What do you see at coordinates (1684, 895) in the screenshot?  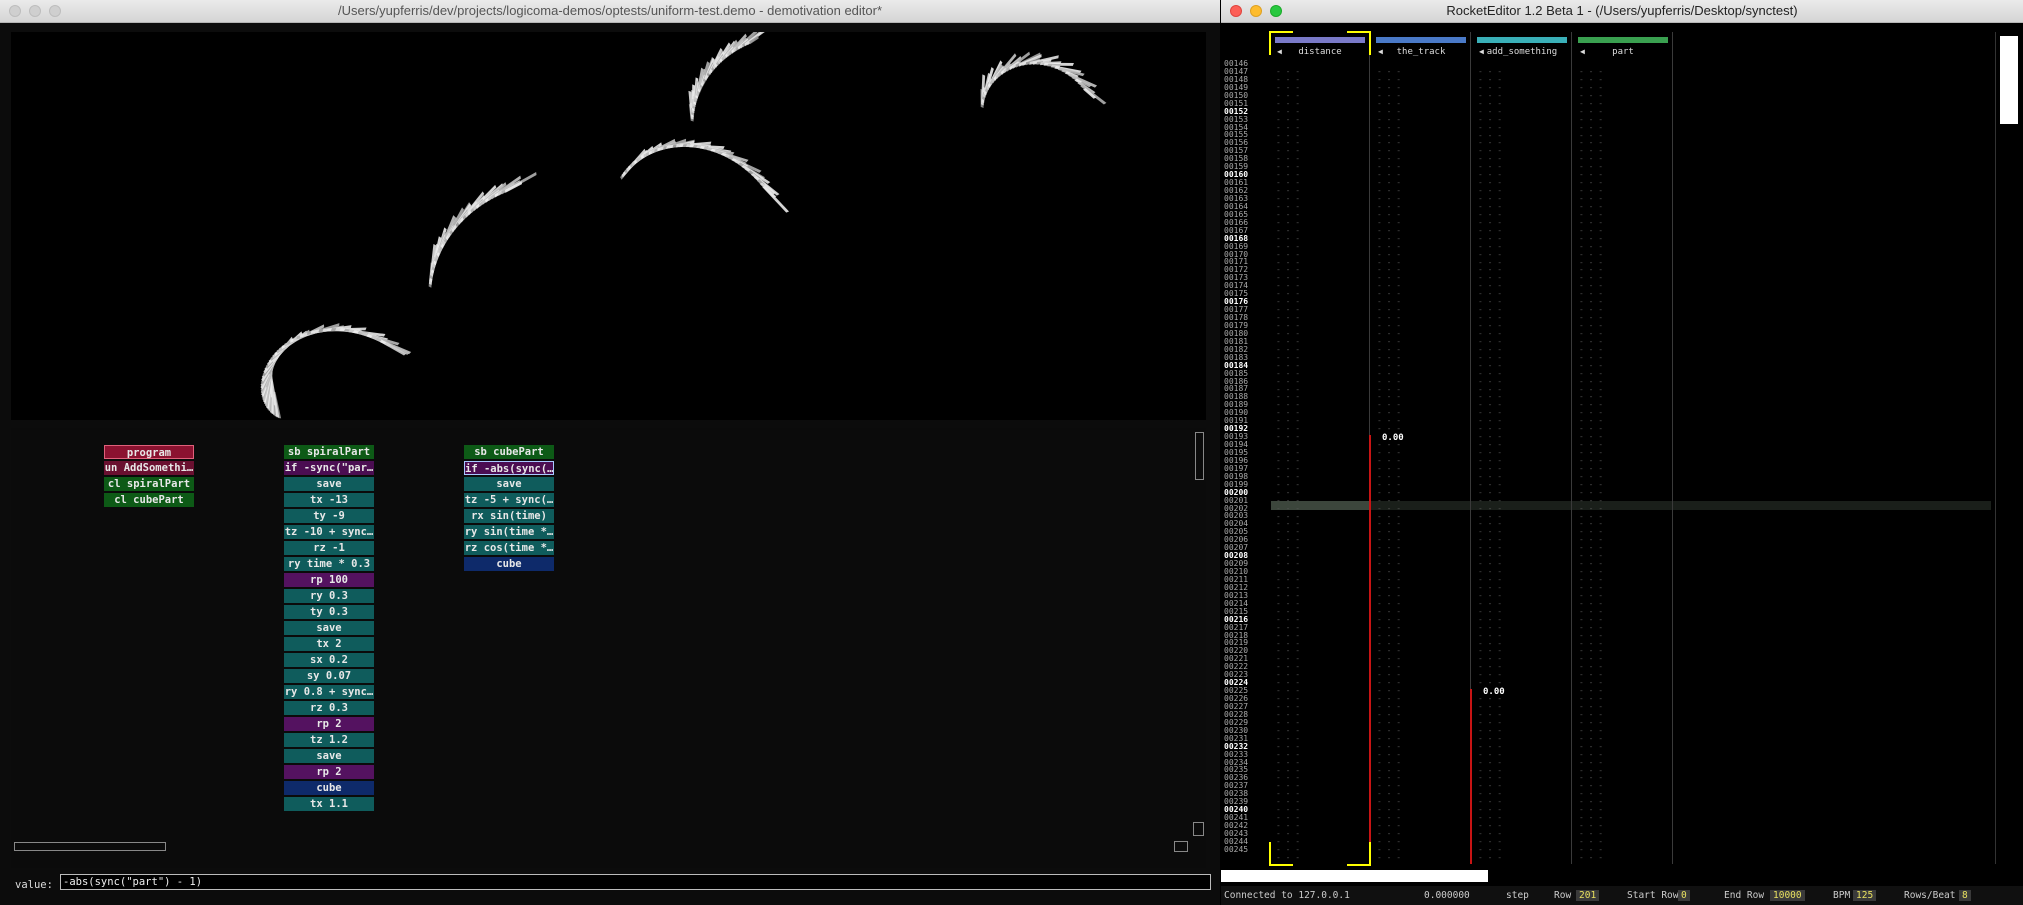 I see `start-row-value: 0` at bounding box center [1684, 895].